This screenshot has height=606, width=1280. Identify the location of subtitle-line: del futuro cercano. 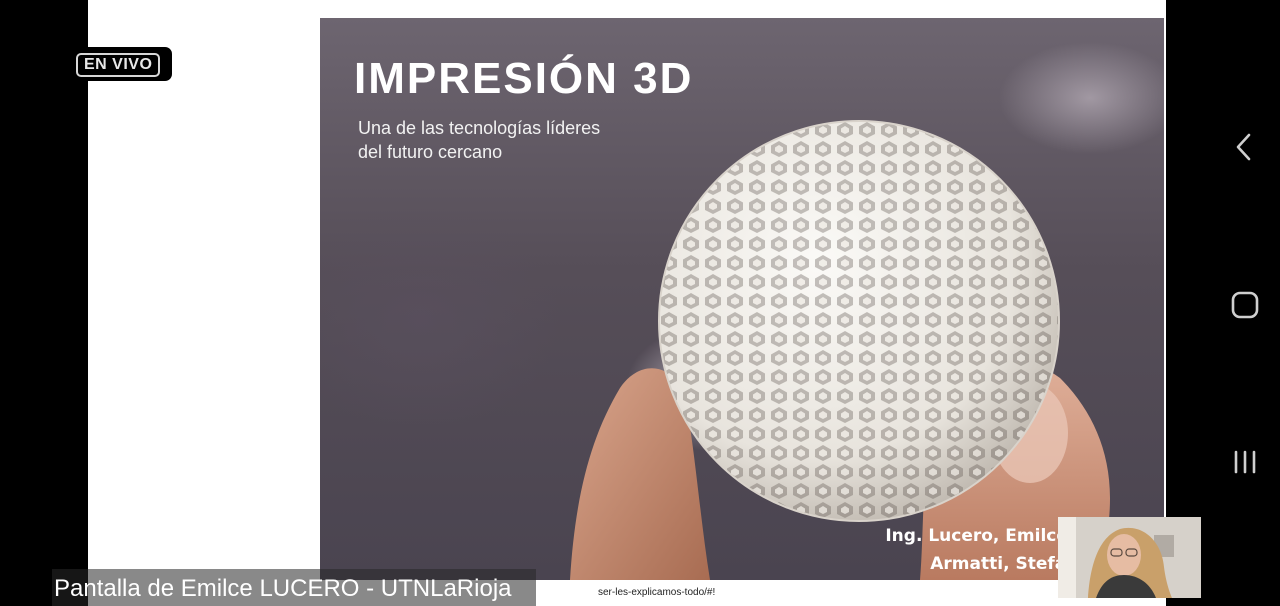
(430, 152).